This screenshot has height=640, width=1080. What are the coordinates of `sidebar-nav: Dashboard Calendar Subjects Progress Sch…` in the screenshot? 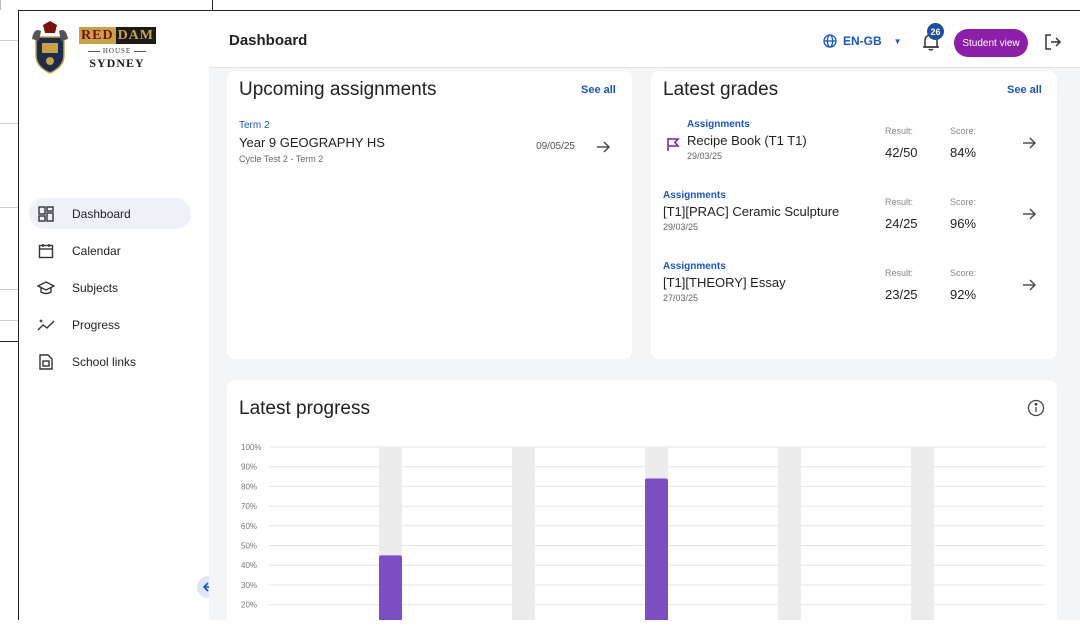 It's located at (110, 290).